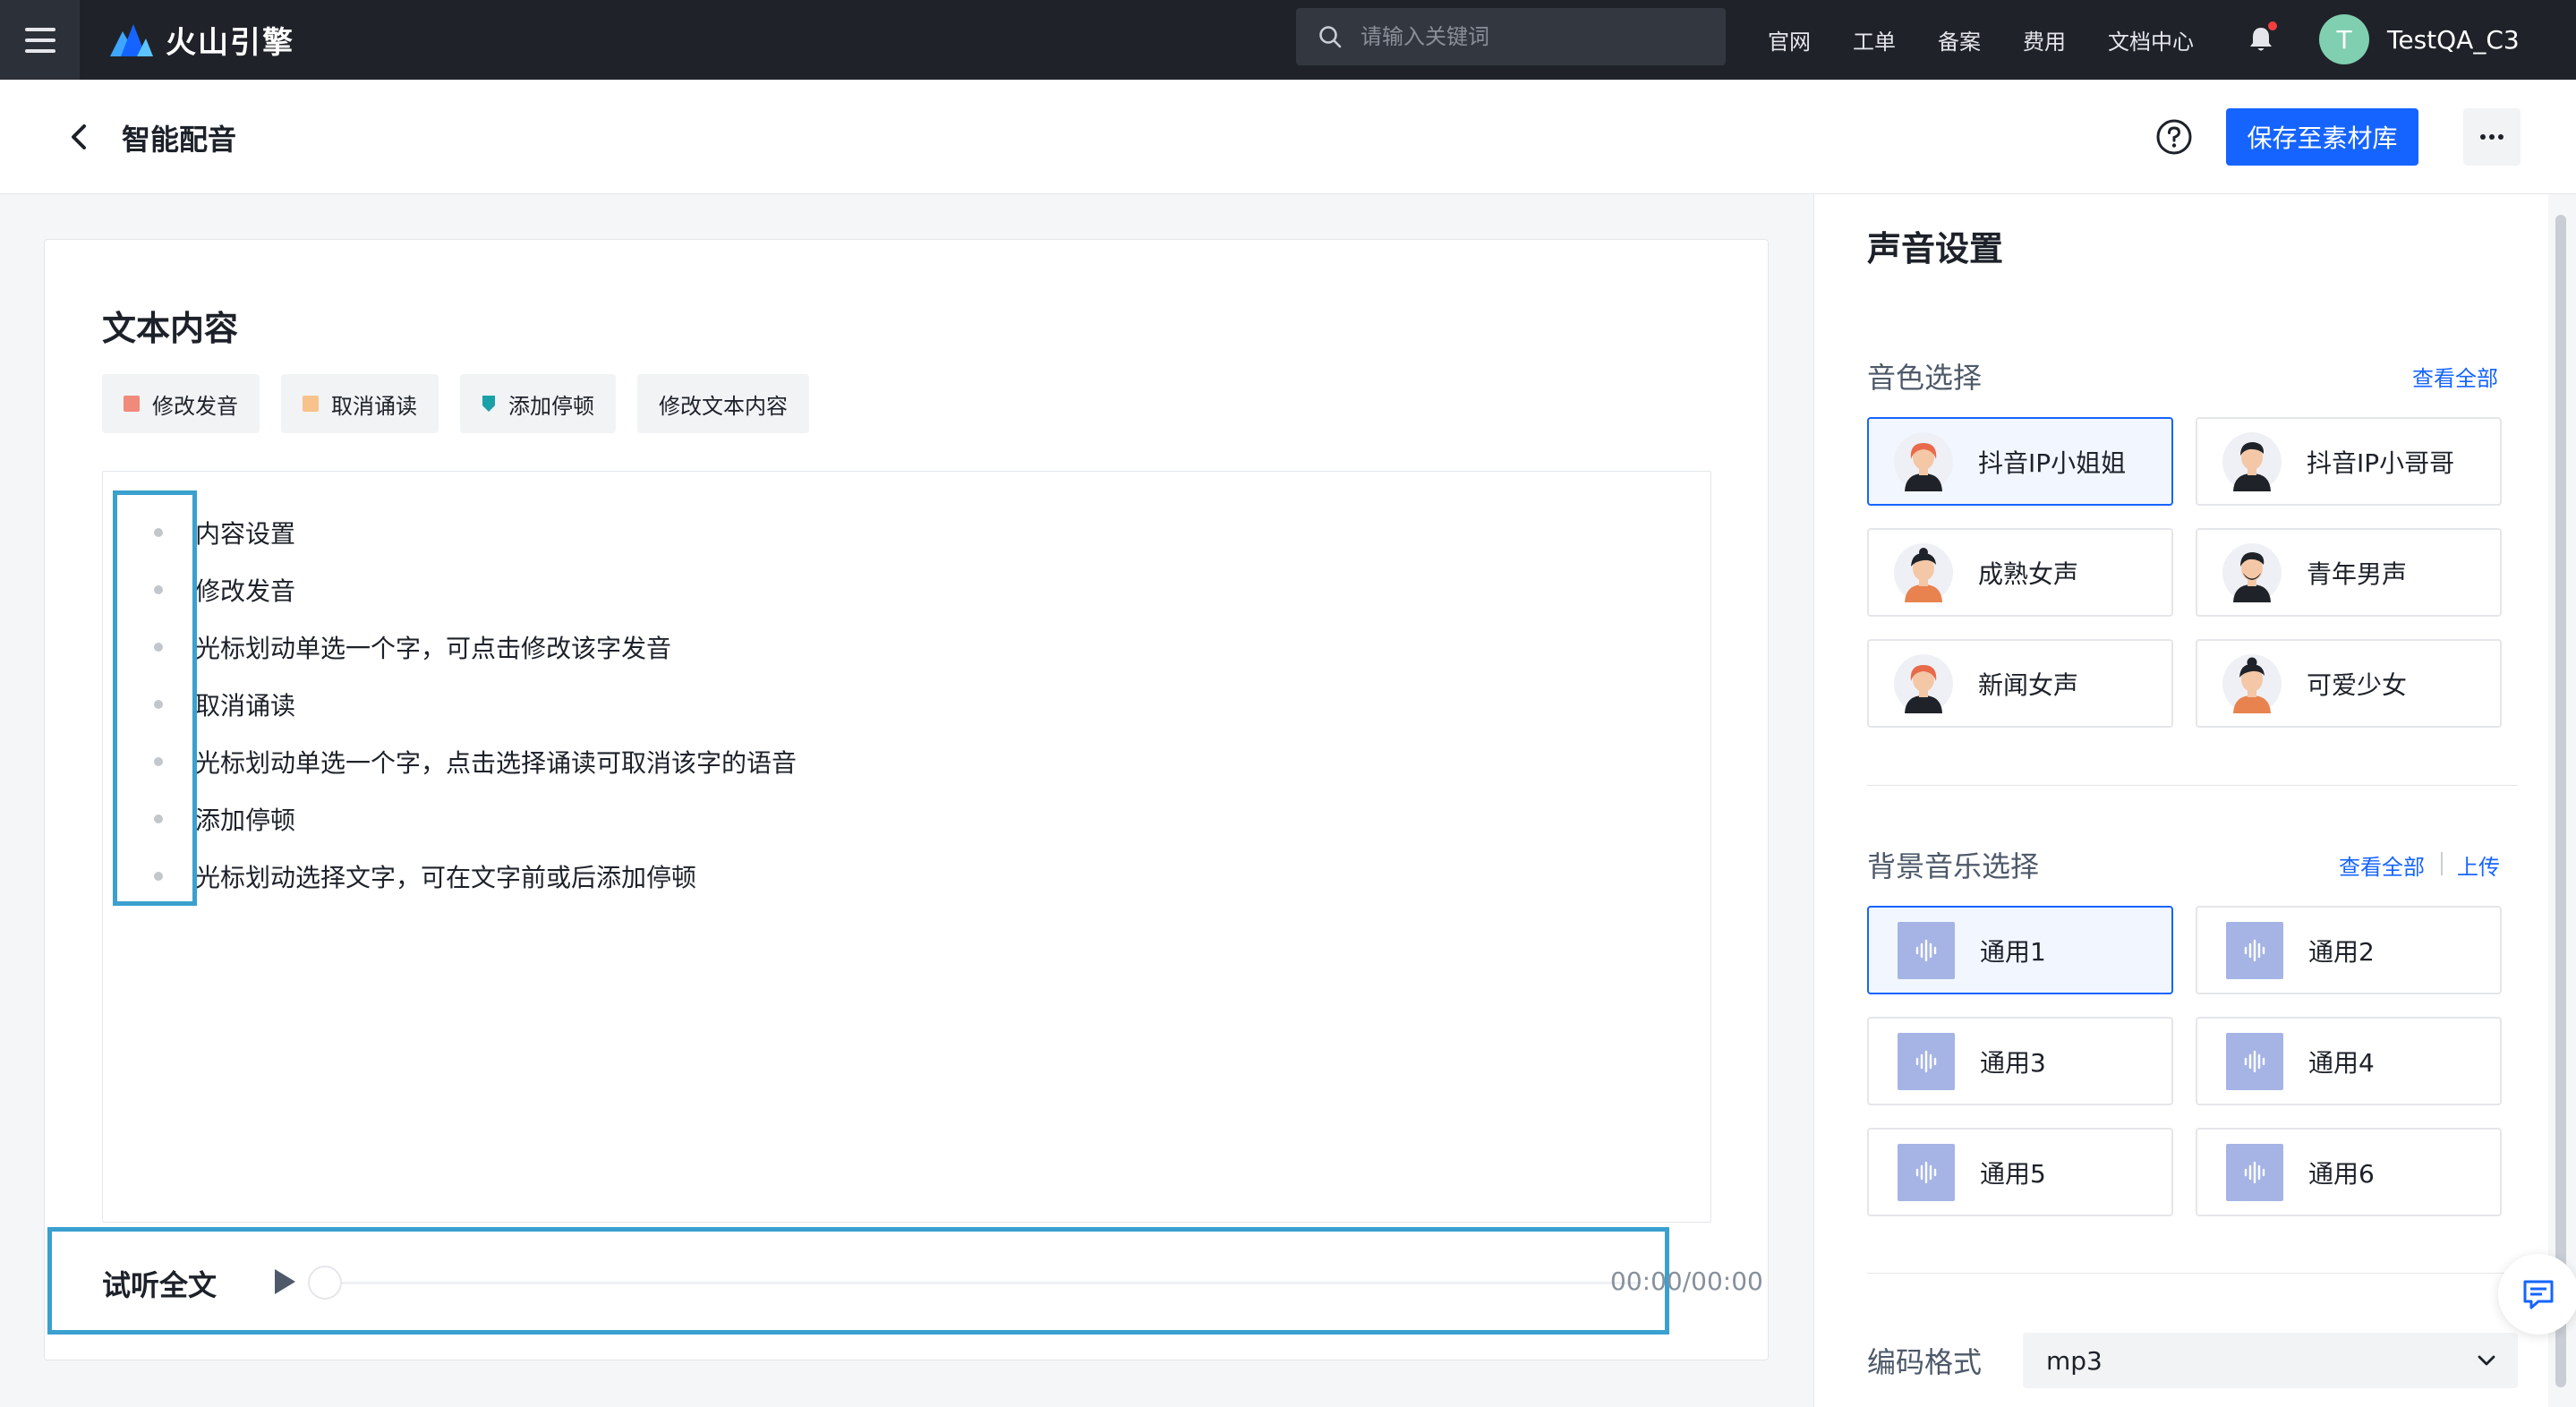 This screenshot has height=1407, width=2576. What do you see at coordinates (2044, 39) in the screenshot?
I see `nav-item-billing: 费用` at bounding box center [2044, 39].